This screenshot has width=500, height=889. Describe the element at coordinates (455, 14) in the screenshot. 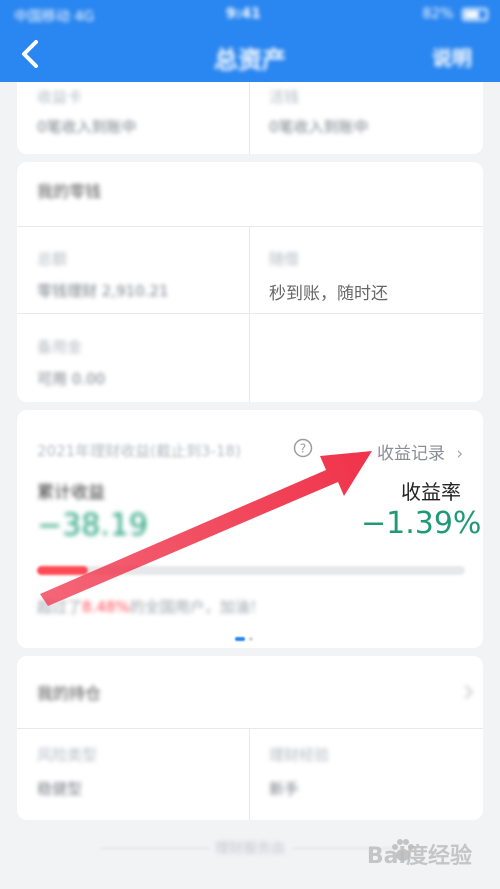

I see `battery-indicator: 82%` at that location.